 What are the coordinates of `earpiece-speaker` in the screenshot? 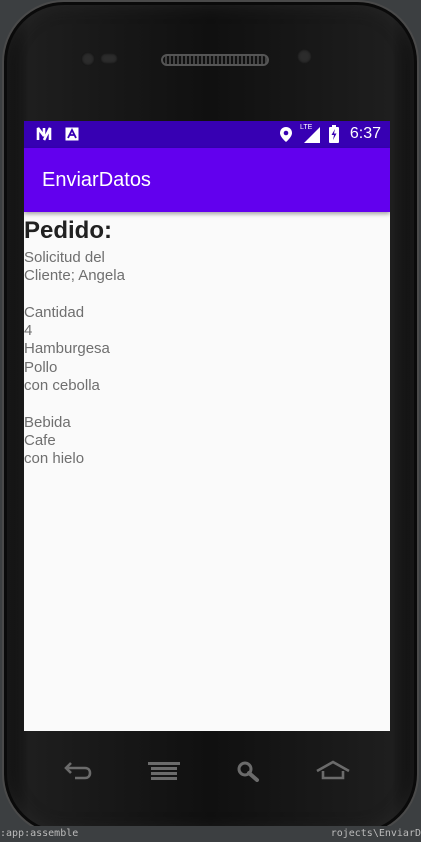 It's located at (215, 60).